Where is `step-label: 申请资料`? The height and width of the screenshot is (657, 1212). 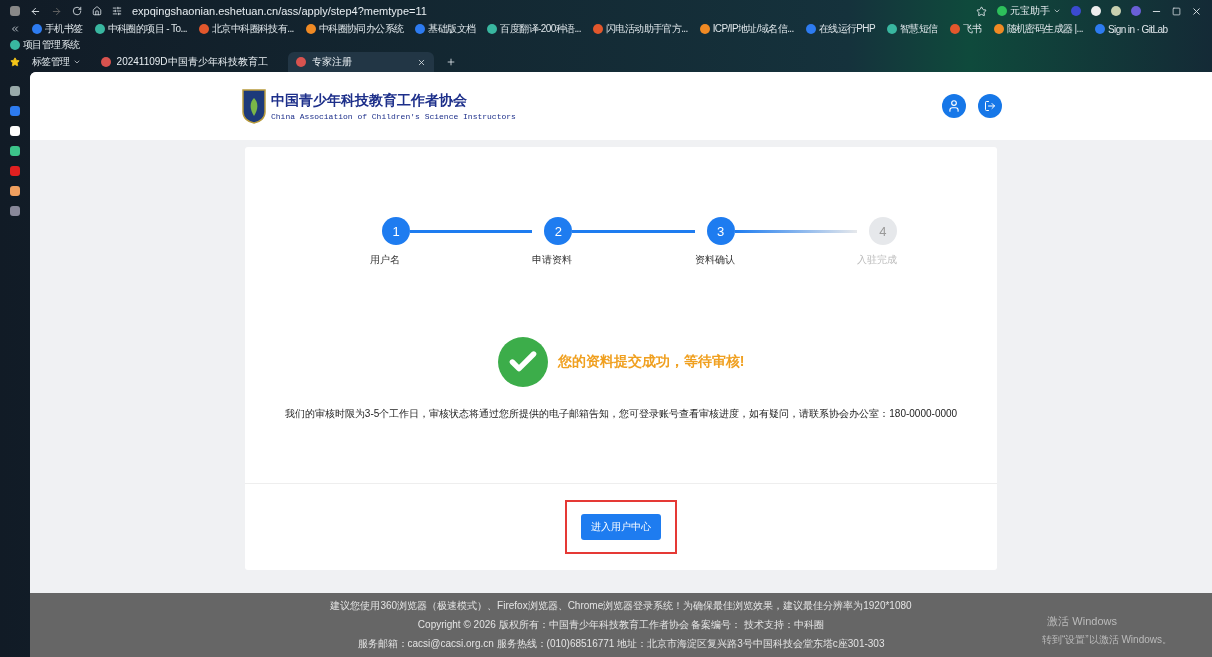
step-label: 申请资料 is located at coordinates (552, 260).